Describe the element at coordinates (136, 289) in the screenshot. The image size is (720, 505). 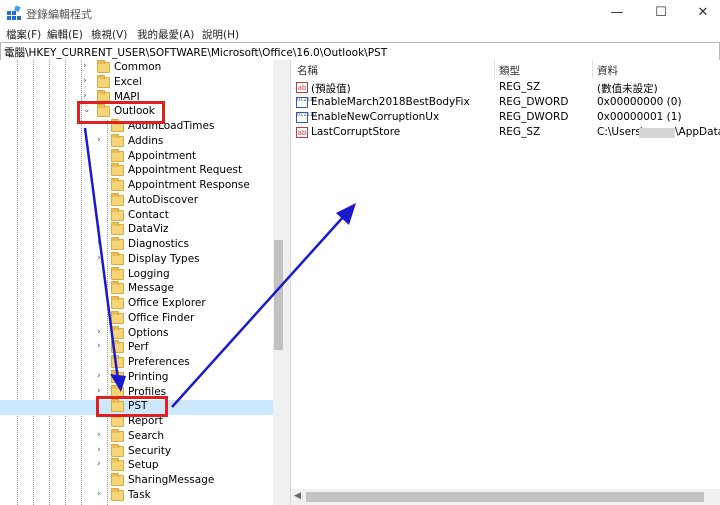
I see `tree-node: Message` at that location.